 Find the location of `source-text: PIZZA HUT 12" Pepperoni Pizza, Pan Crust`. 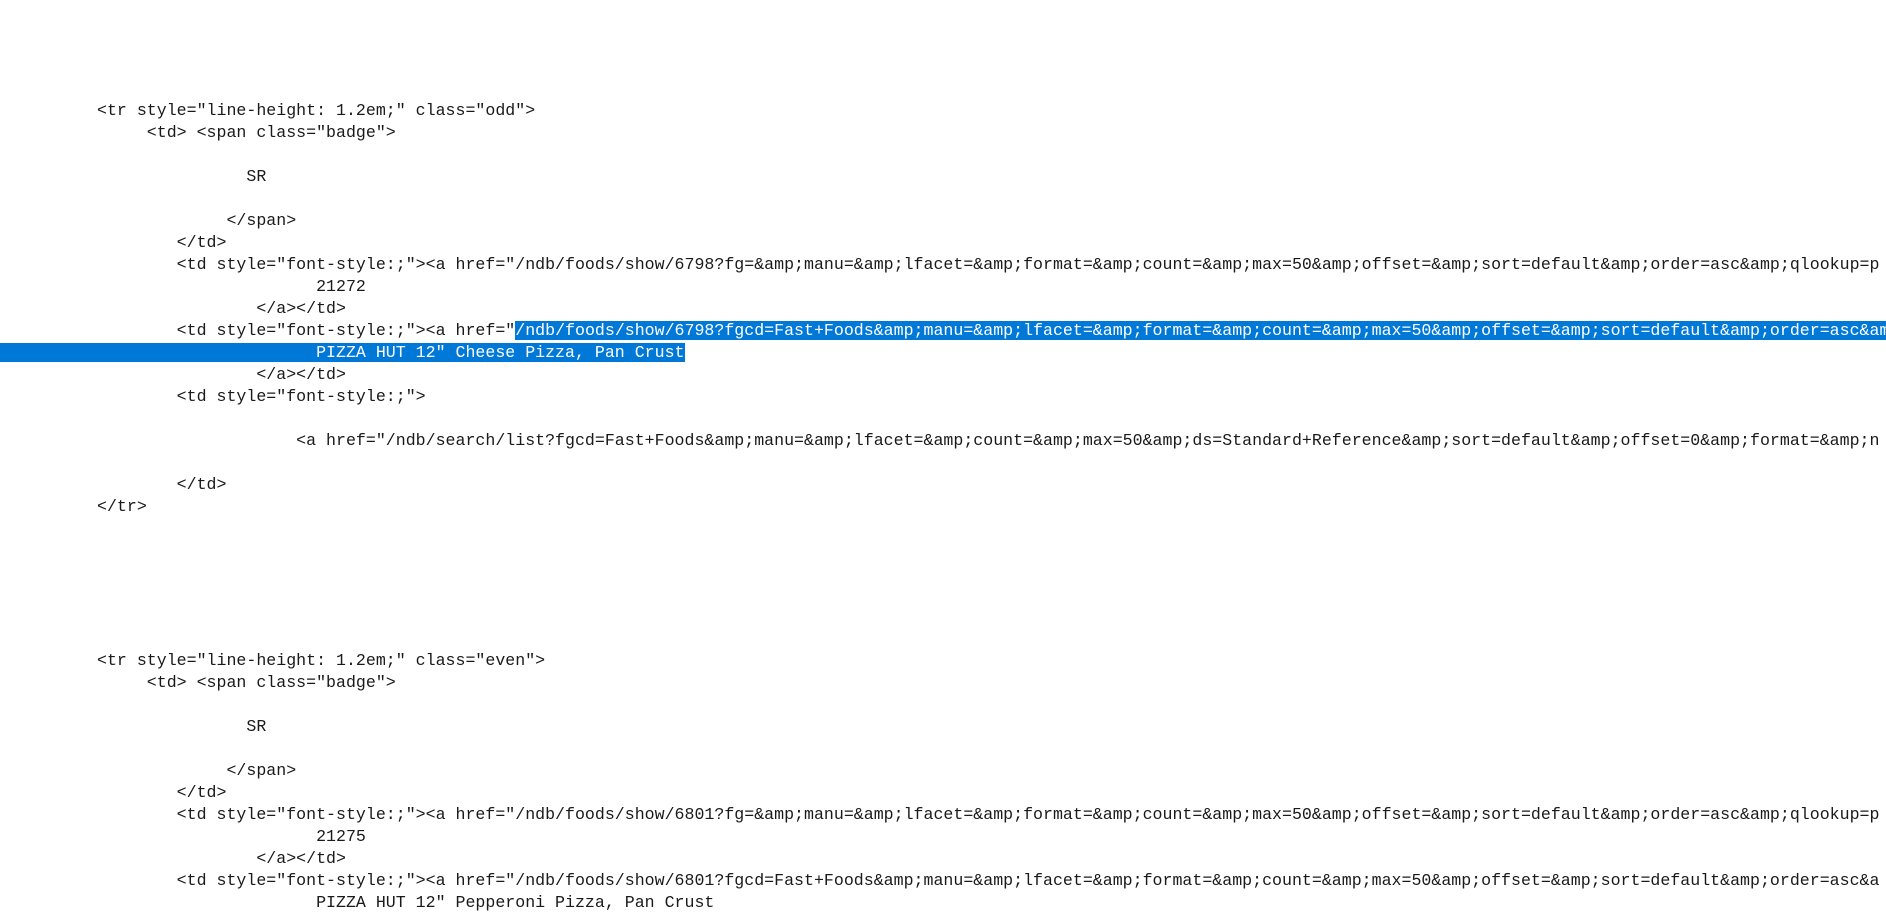

source-text: PIZZA HUT 12" Pepperoni Pizza, Pan Crust is located at coordinates (406, 902).